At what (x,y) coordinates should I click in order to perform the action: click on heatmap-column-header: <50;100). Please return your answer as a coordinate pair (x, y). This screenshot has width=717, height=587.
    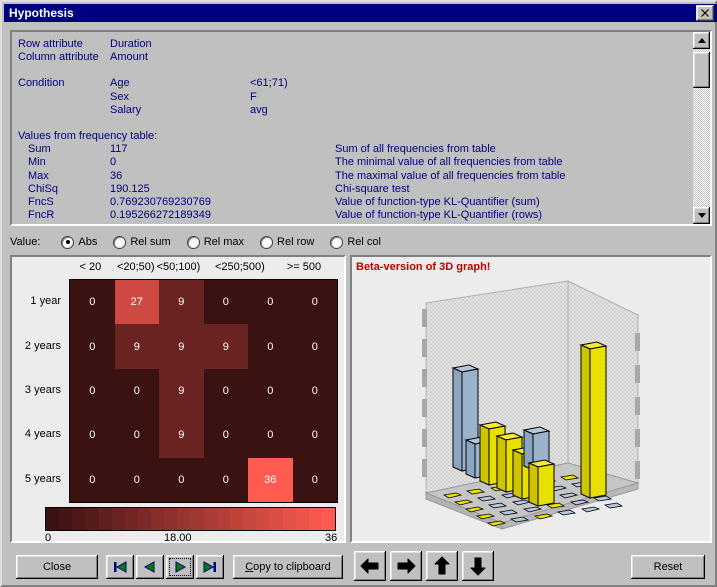
    Looking at the image, I should click on (178, 267).